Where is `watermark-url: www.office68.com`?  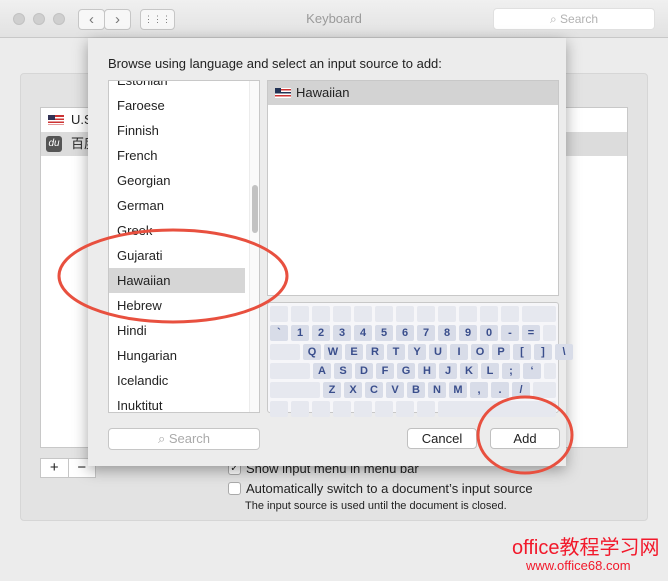
watermark-url: www.office68.com is located at coordinates (578, 565).